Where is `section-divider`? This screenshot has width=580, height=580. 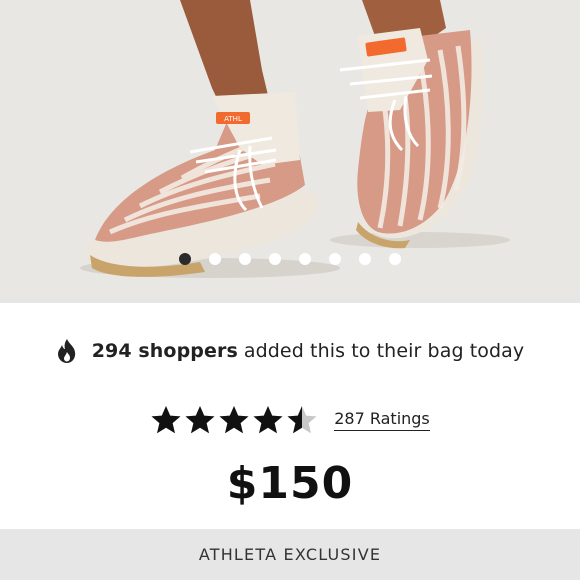
section-divider is located at coordinates (290, 300).